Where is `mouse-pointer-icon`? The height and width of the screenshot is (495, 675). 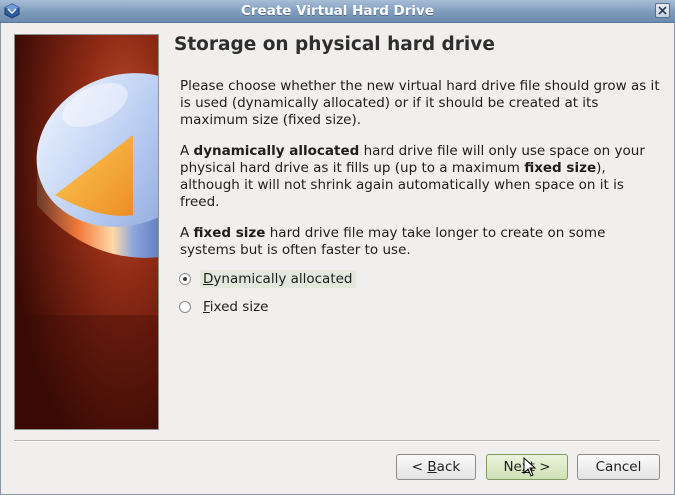
mouse-pointer-icon is located at coordinates (530, 467).